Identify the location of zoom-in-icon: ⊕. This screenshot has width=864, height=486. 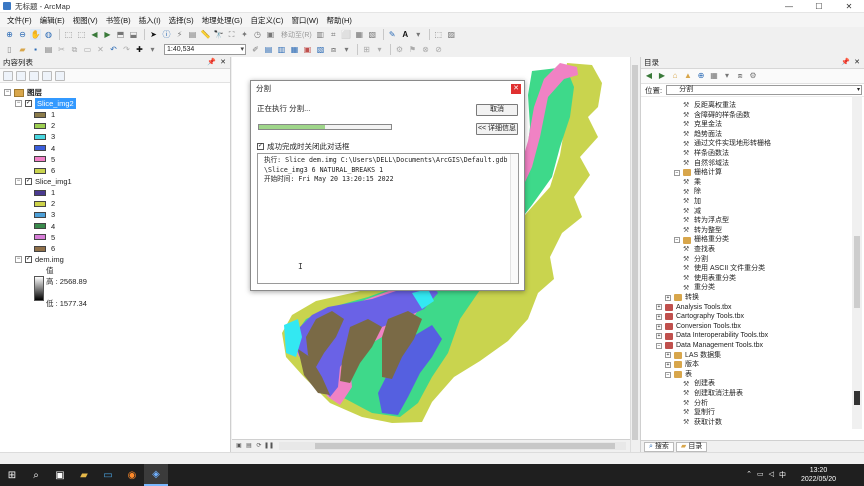
(9, 34).